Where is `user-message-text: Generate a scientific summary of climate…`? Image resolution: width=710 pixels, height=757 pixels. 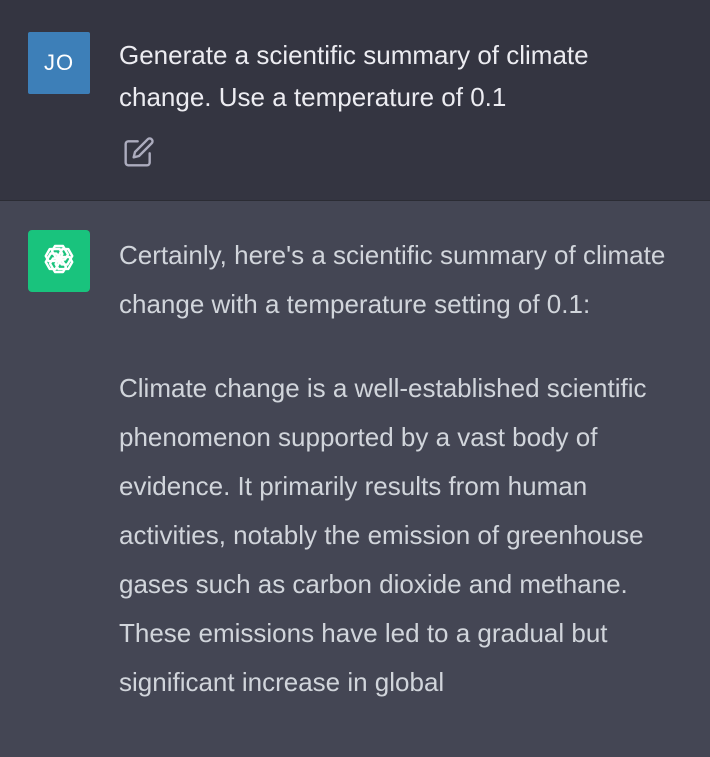
user-message-text: Generate a scientific summary of climate… is located at coordinates (354, 76).